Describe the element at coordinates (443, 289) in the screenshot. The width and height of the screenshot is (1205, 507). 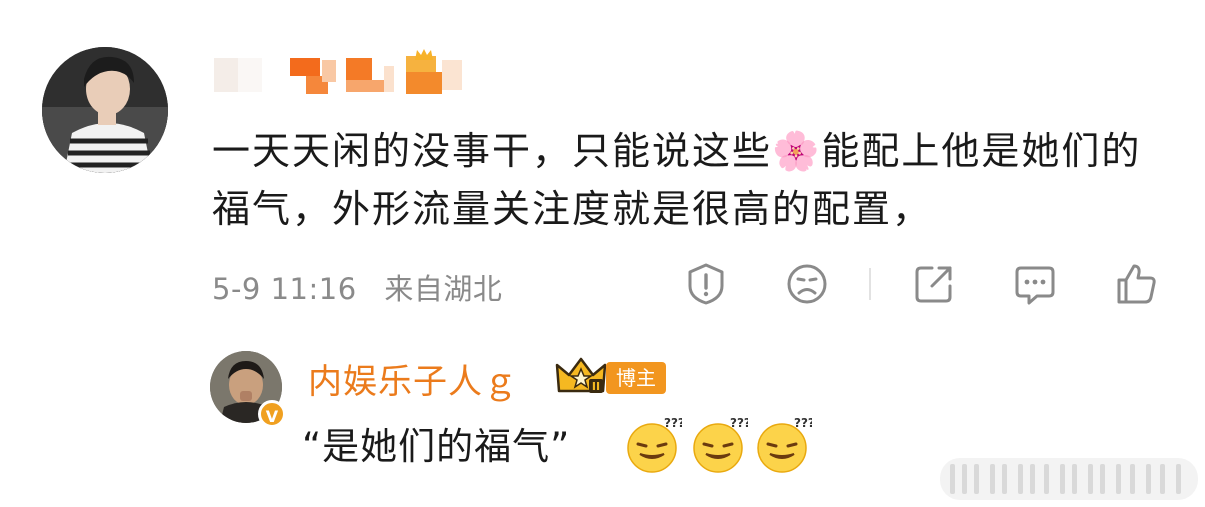
I see `comment-location: 来自湖北` at that location.